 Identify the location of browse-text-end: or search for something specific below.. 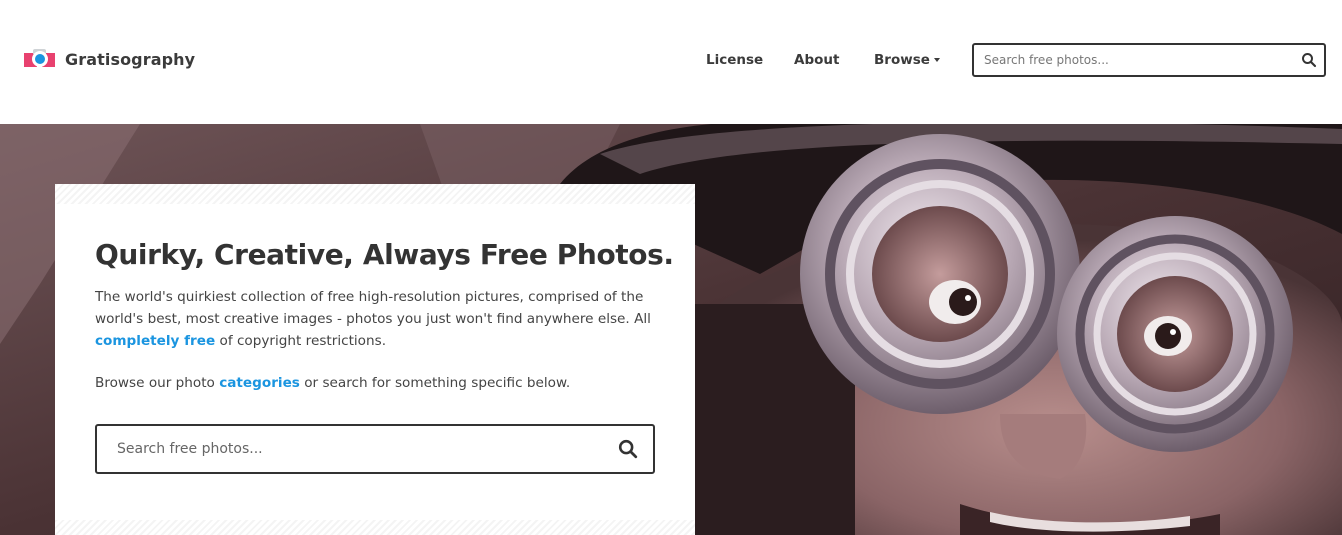
(435, 383).